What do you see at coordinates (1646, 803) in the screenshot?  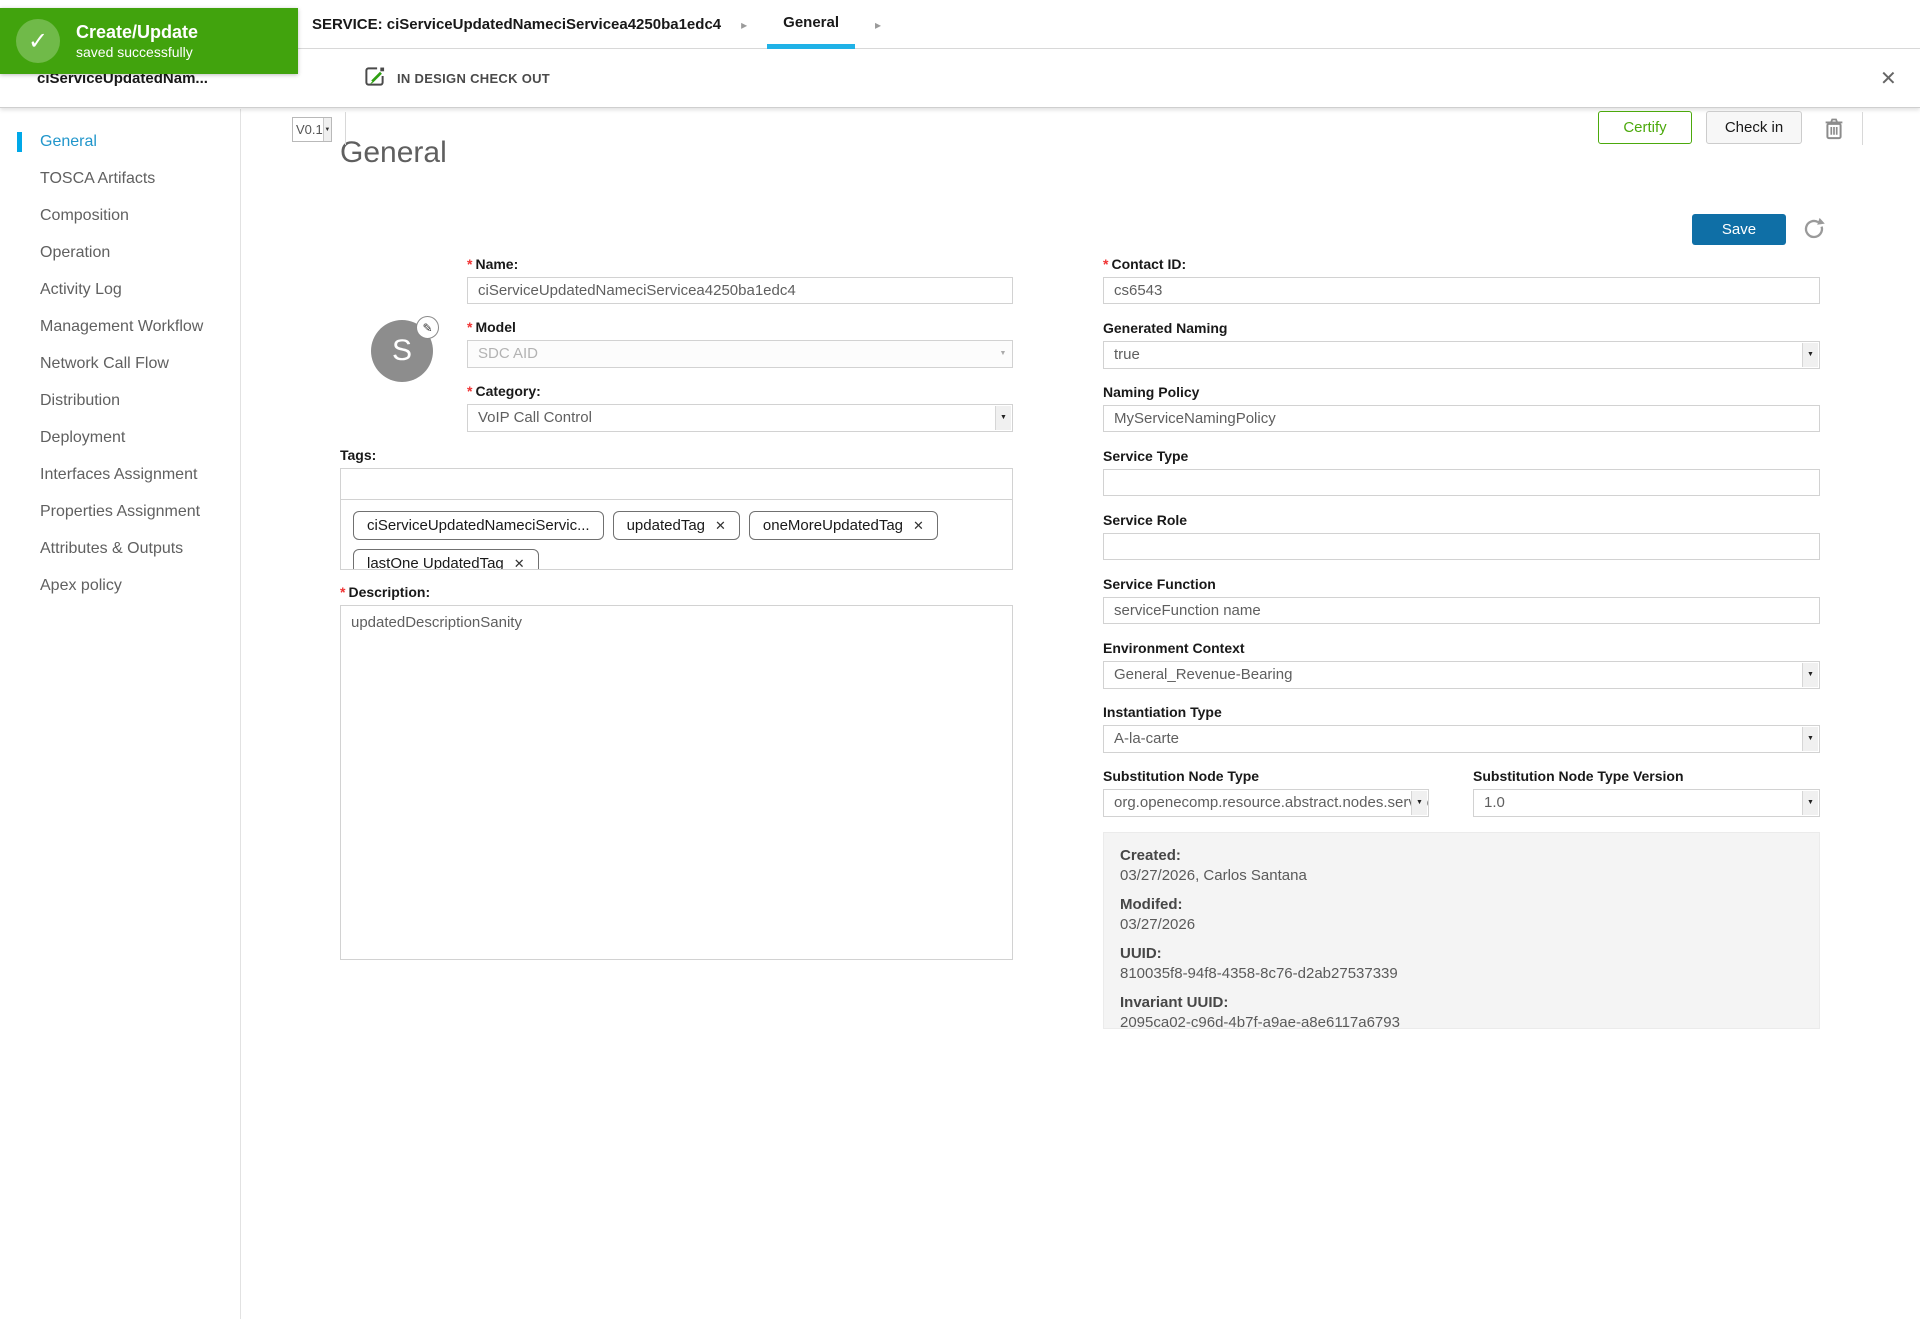 I see `substitution-node-type-version-select: 1.0 ▼` at bounding box center [1646, 803].